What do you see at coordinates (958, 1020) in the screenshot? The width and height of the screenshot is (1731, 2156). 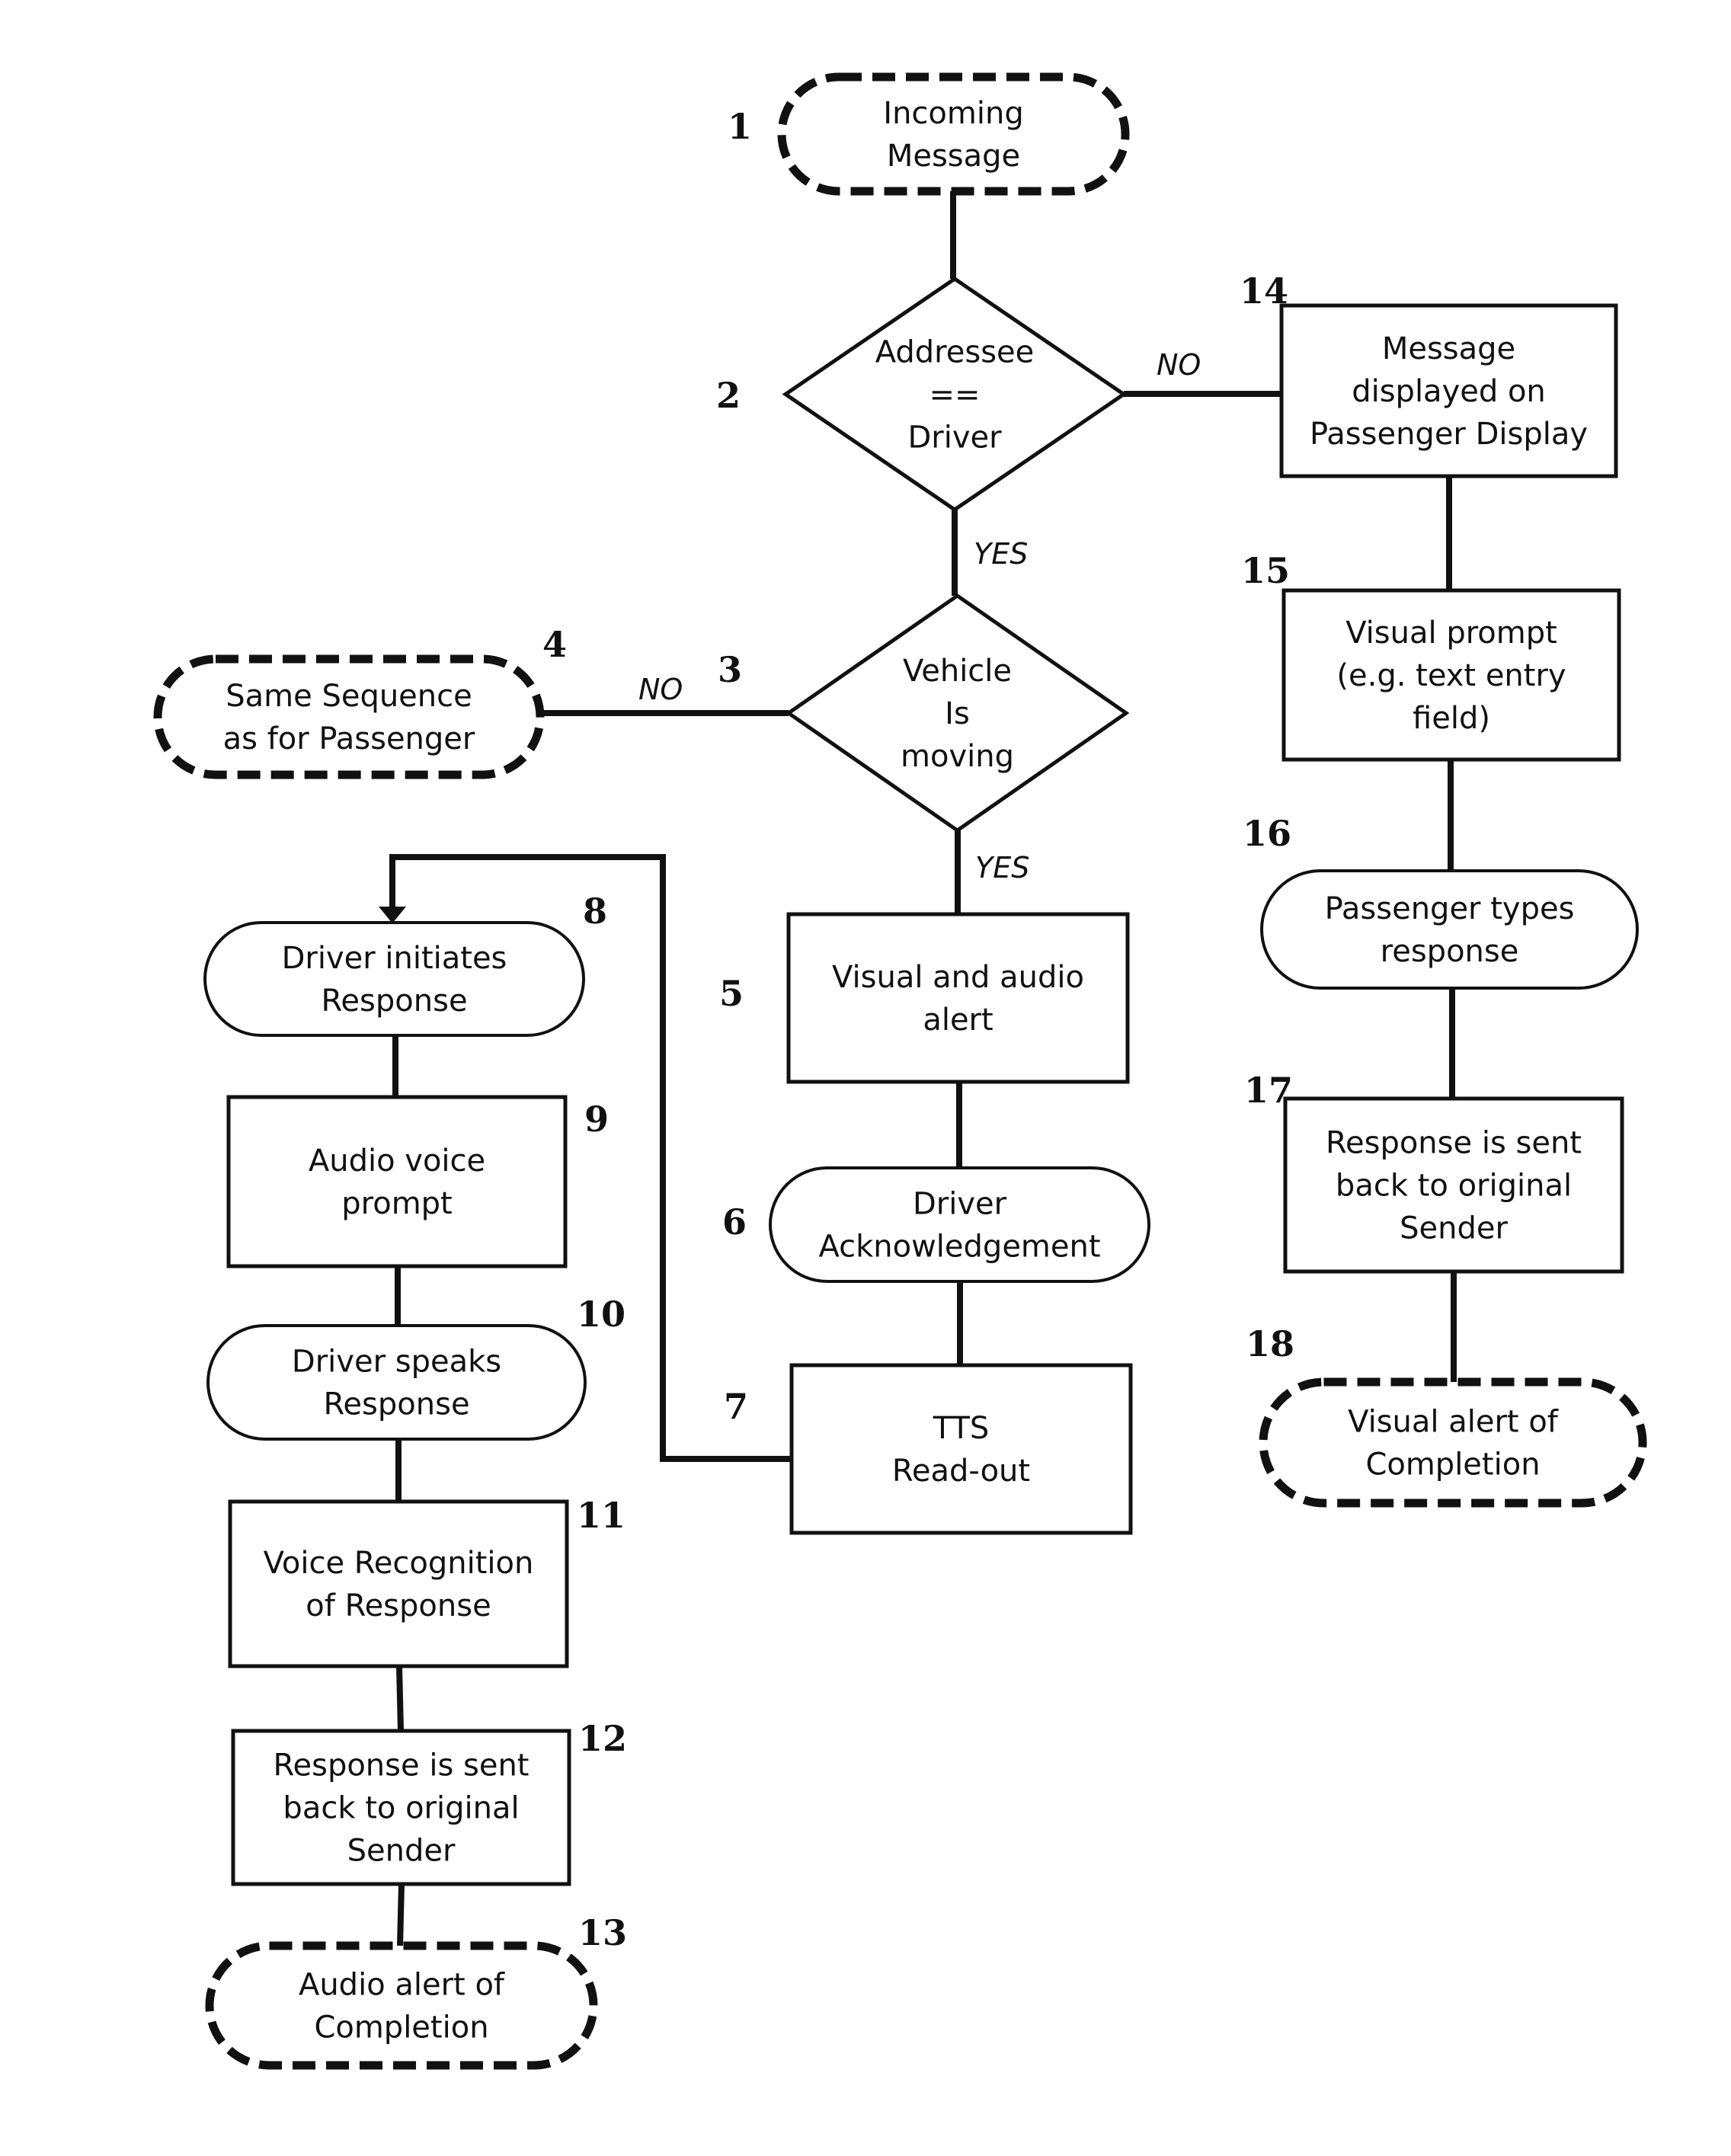 I see `node-label-line: alert` at bounding box center [958, 1020].